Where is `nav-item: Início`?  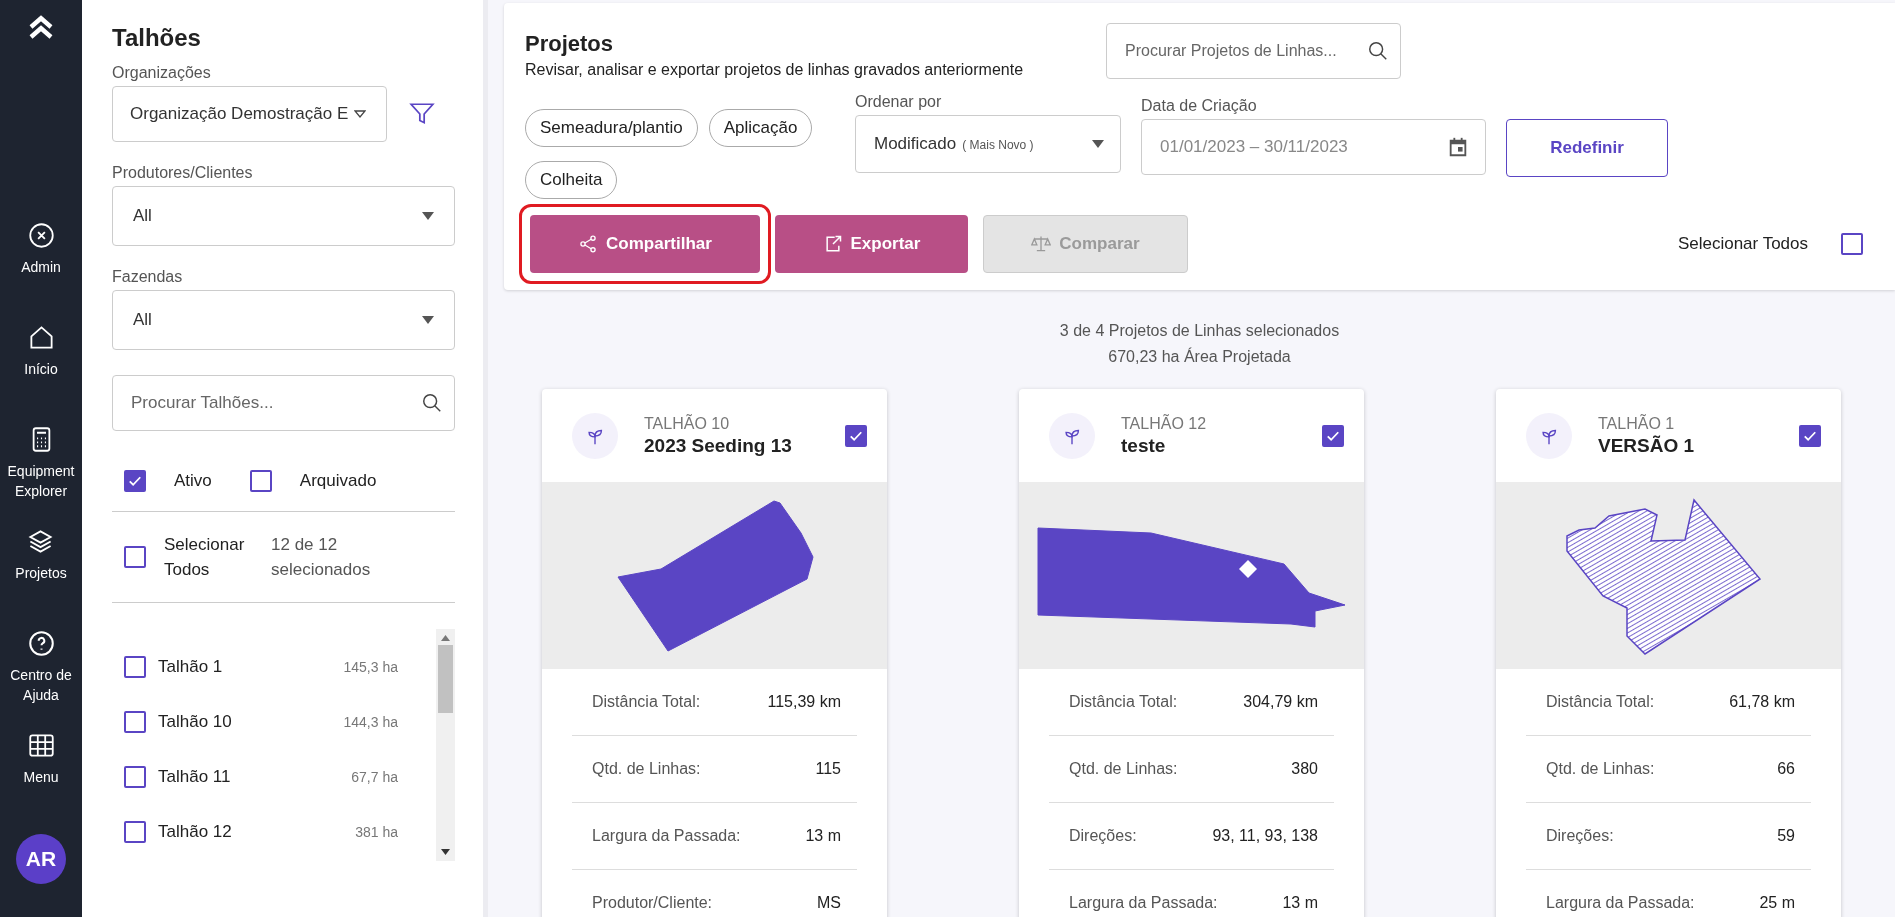 nav-item: Início is located at coordinates (41, 375).